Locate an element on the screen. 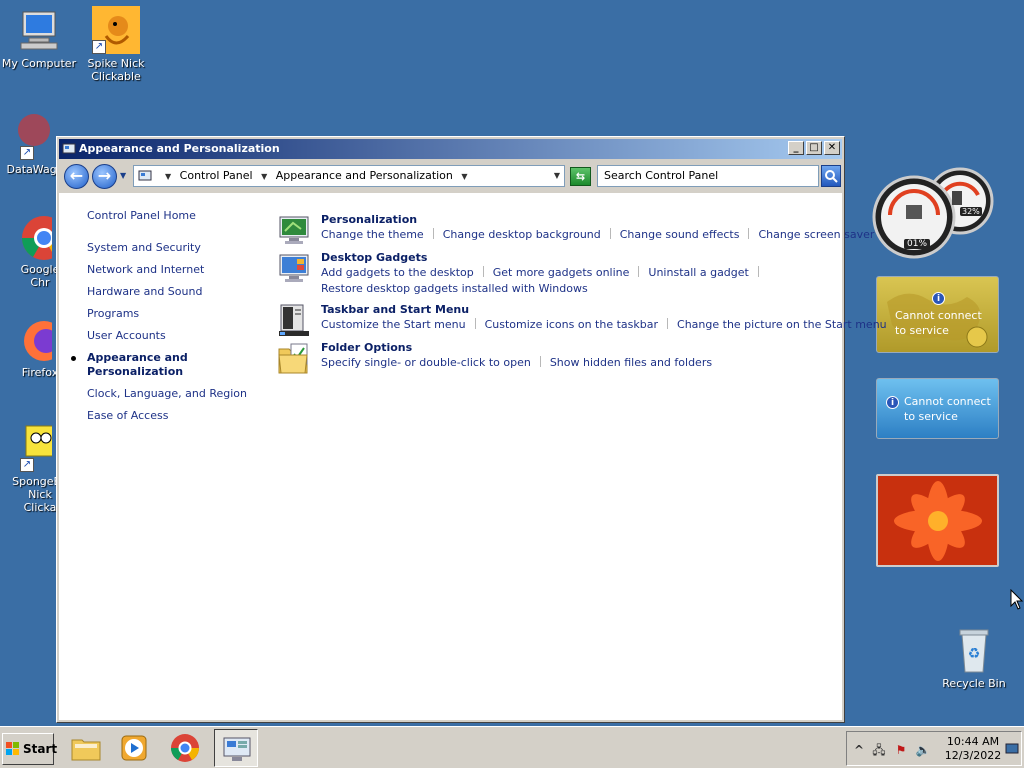  link-change-desktop-background: Change desktop background is located at coordinates (522, 234).